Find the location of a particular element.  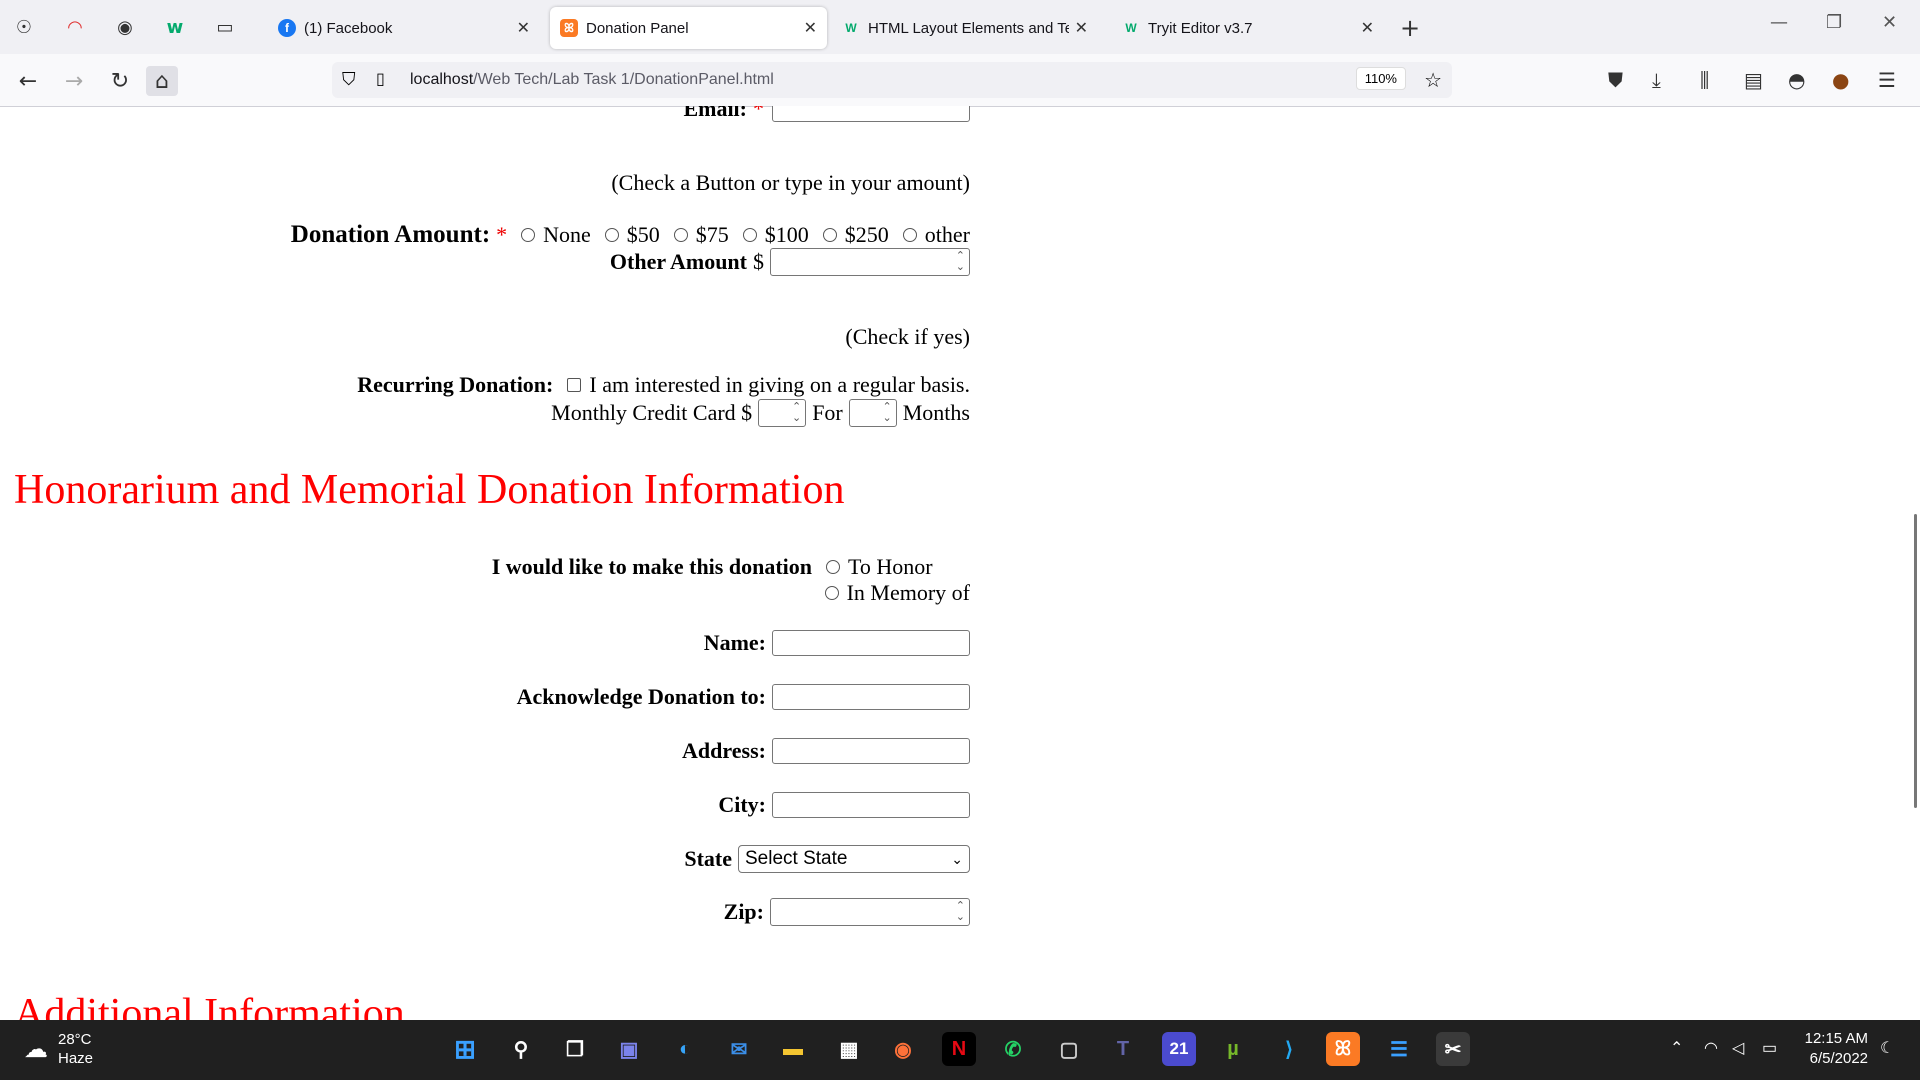

amount-option-label: None is located at coordinates (567, 234).